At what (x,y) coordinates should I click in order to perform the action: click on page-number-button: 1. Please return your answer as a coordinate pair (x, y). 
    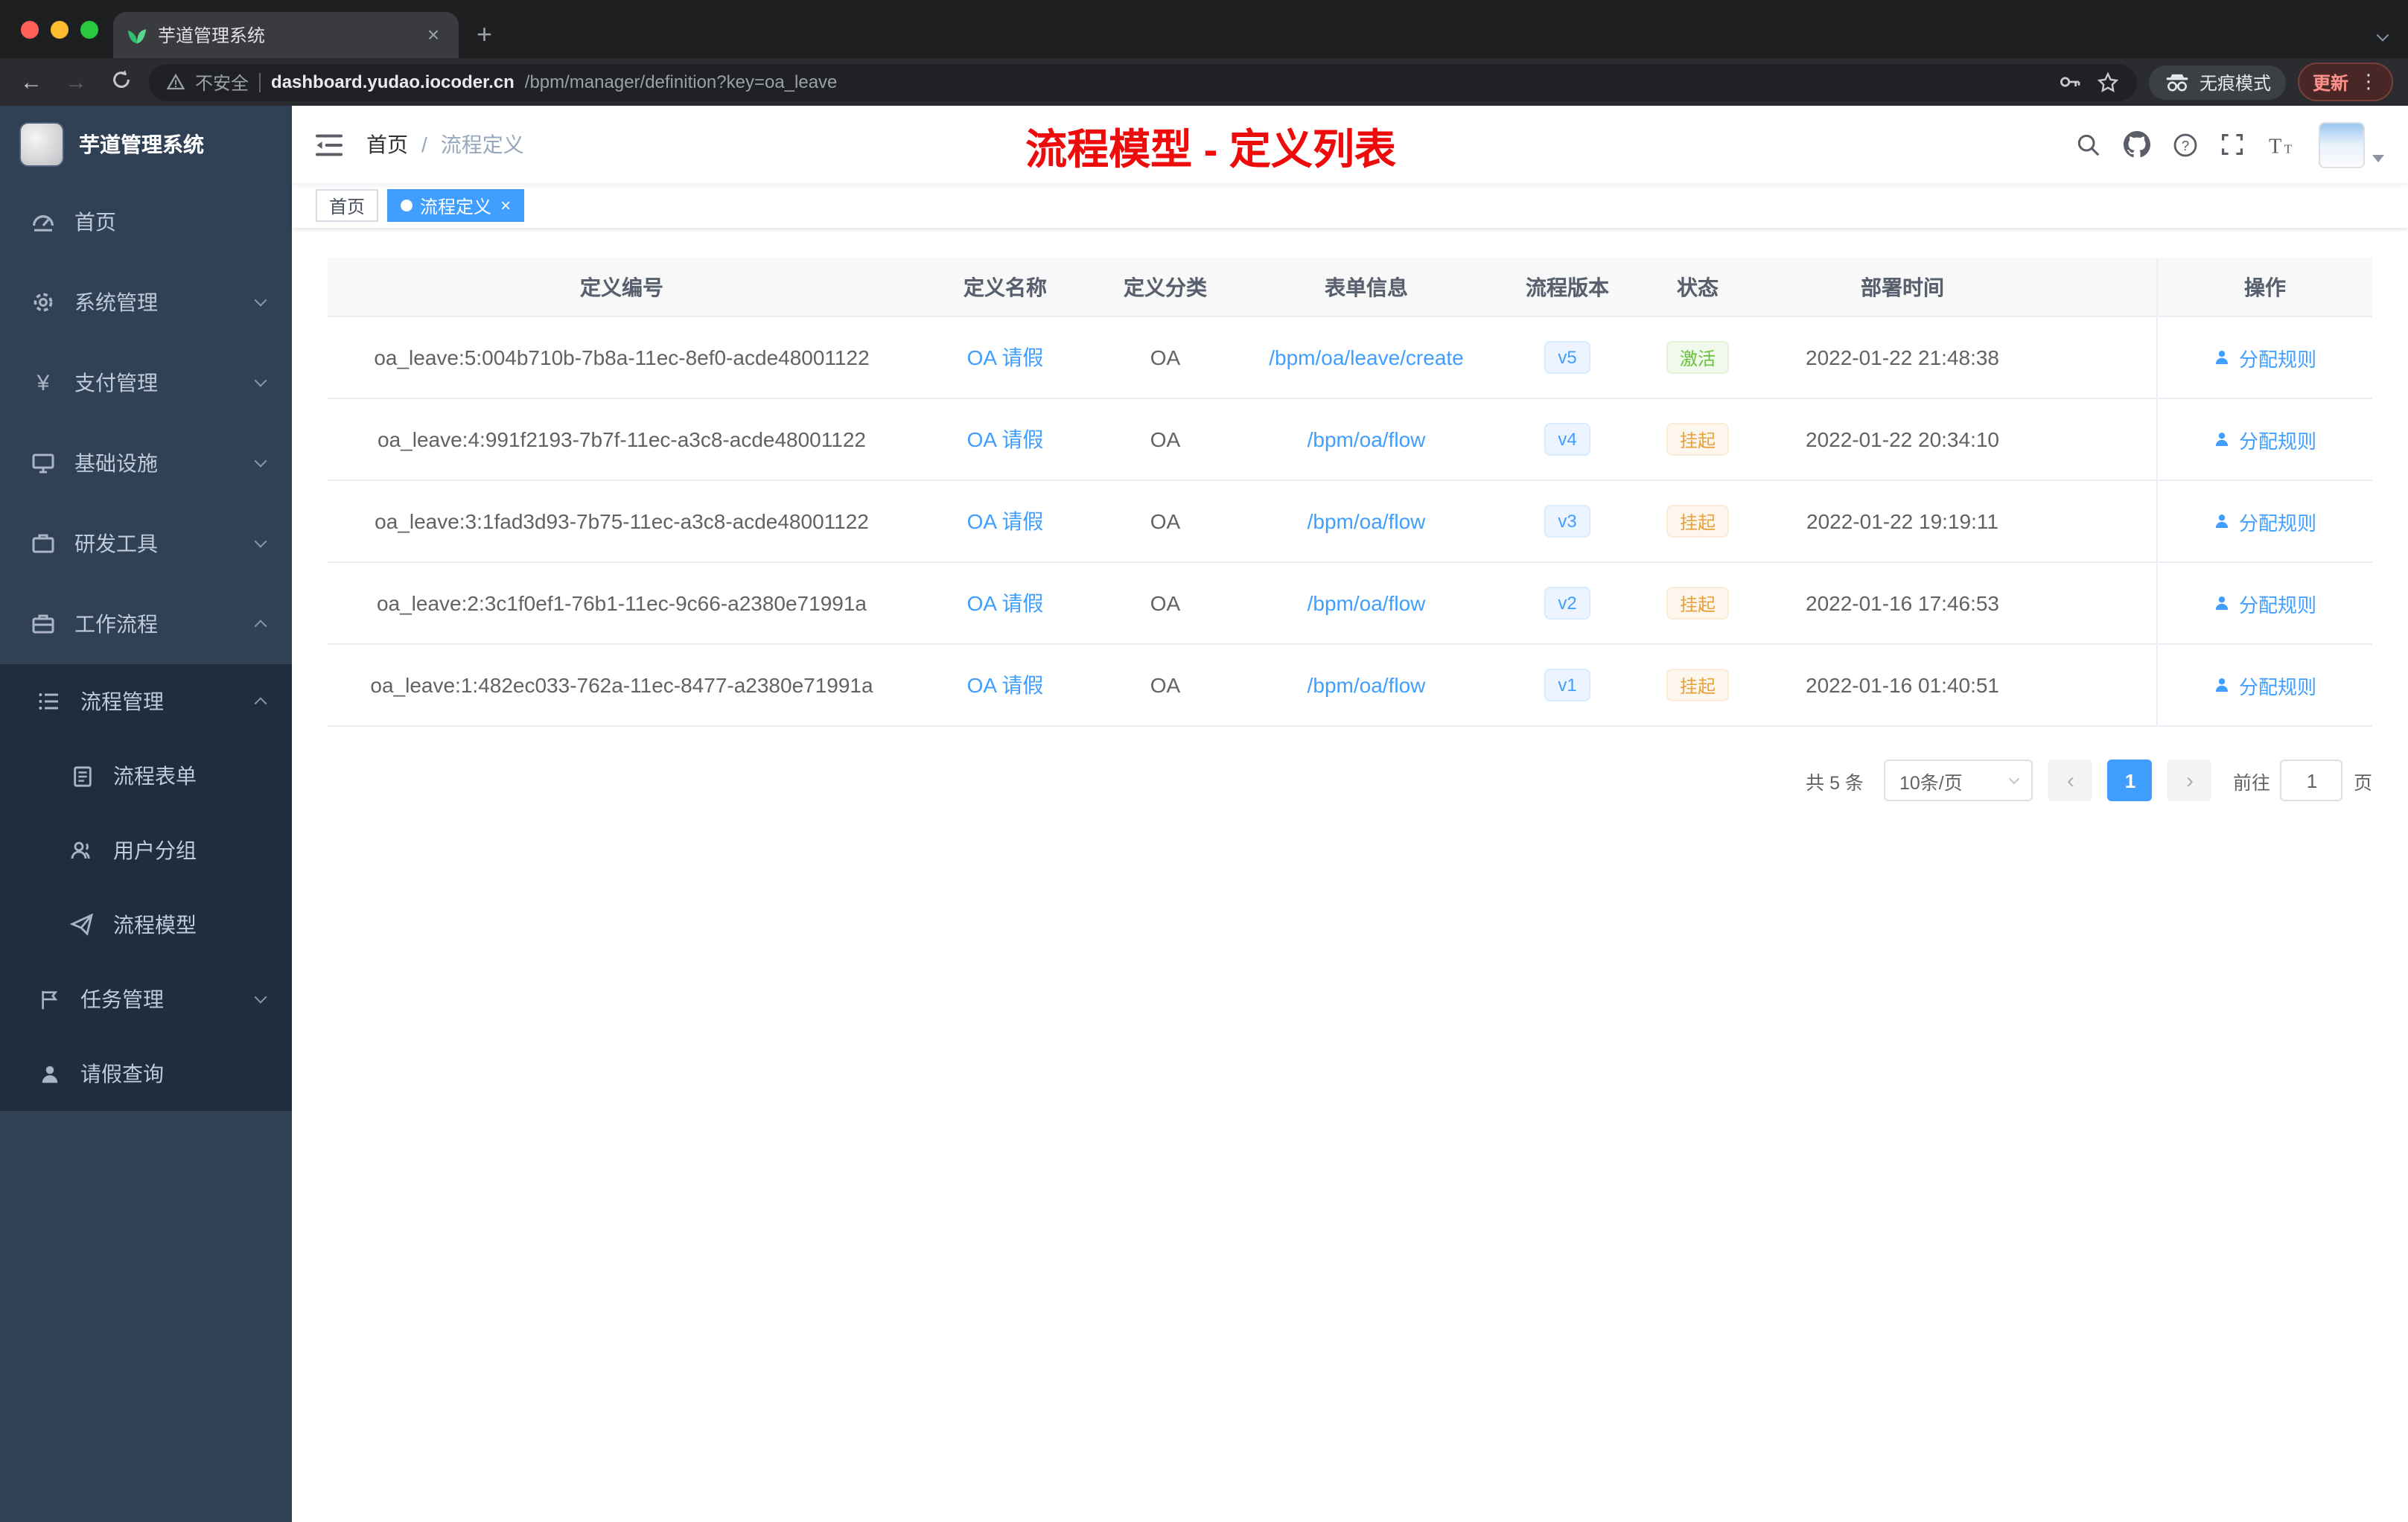
    Looking at the image, I should click on (2130, 780).